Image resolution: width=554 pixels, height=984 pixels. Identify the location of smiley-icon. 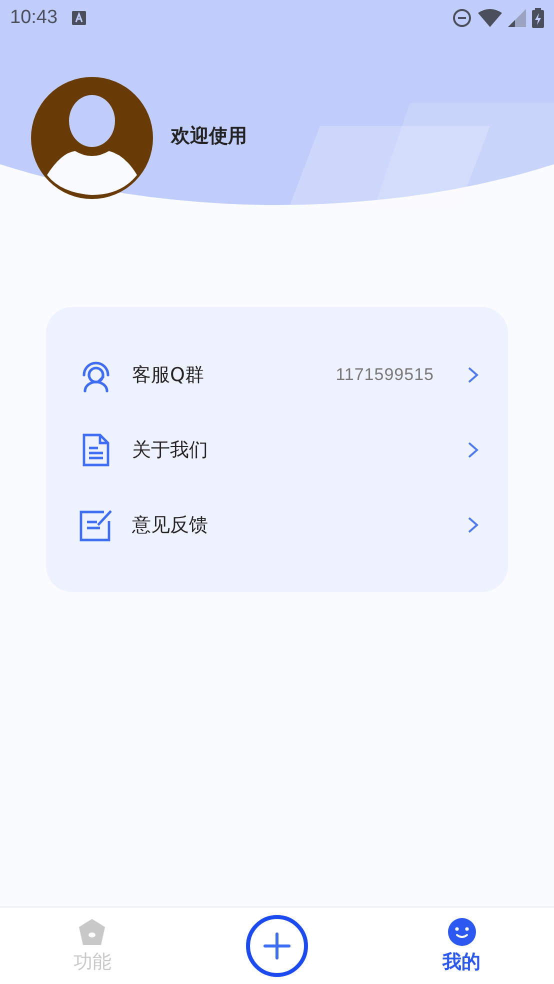
(461, 932).